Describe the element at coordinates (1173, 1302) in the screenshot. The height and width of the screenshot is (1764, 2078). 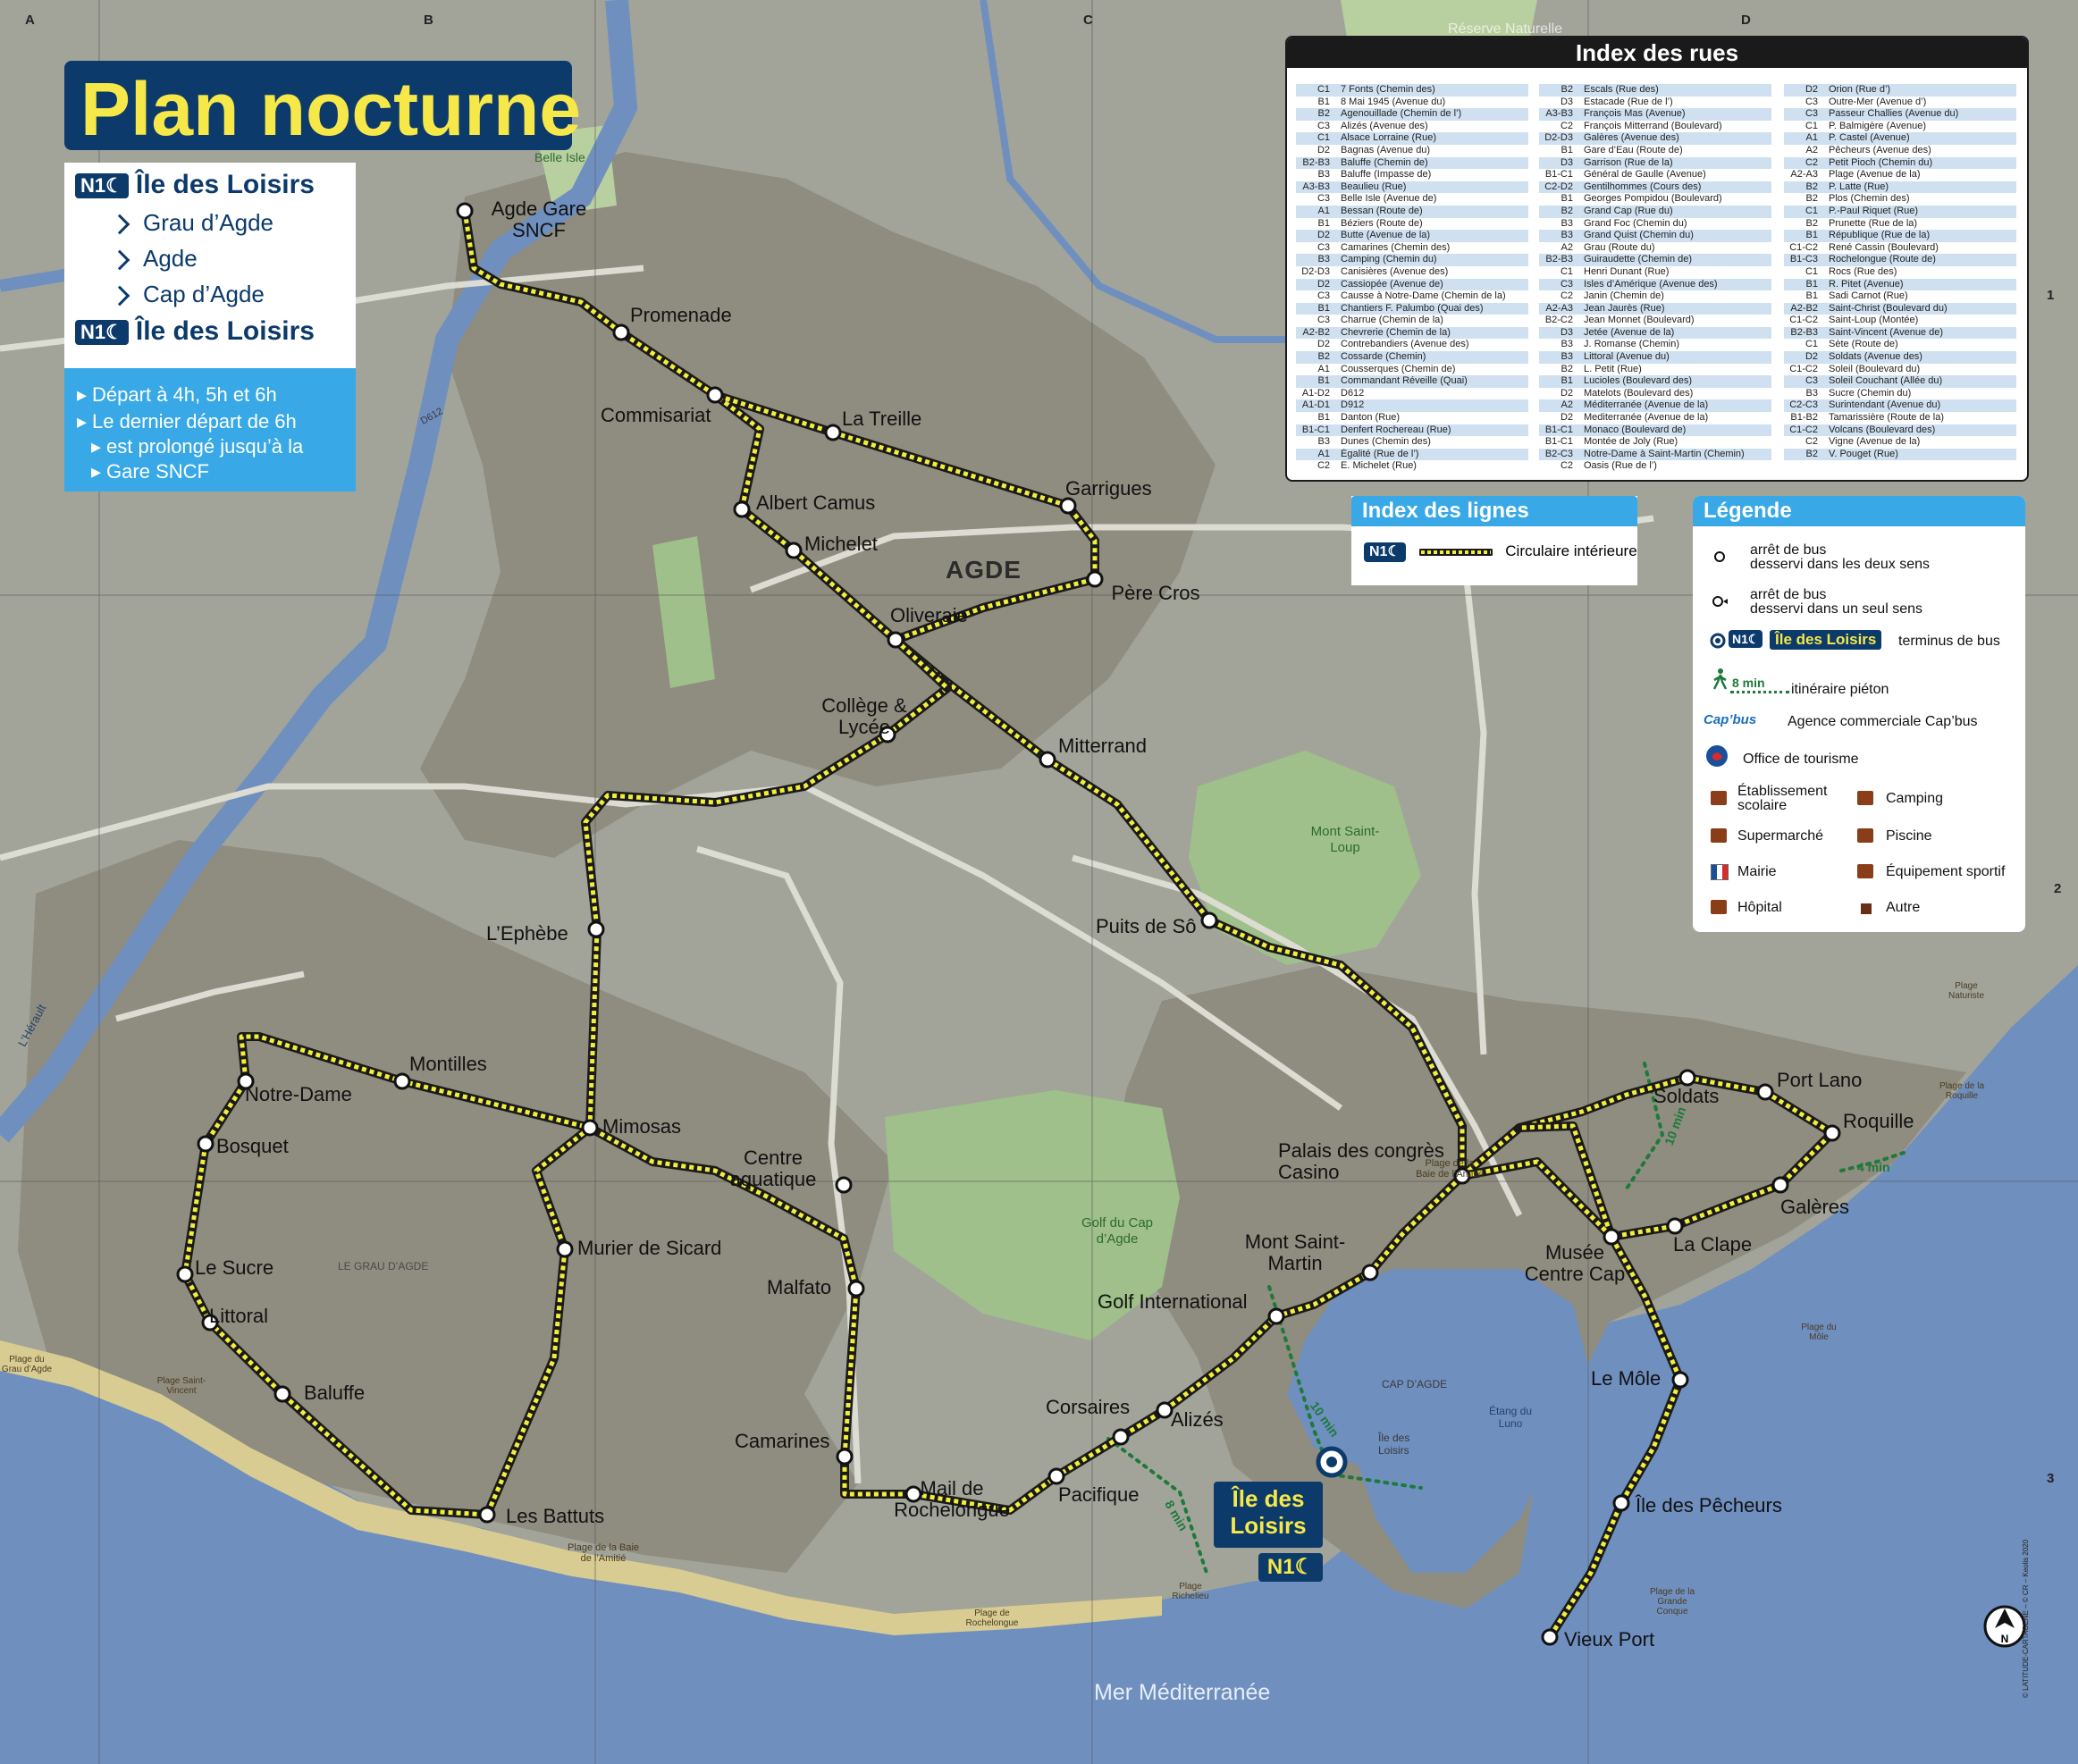
I see `stop-label: Golf International` at that location.